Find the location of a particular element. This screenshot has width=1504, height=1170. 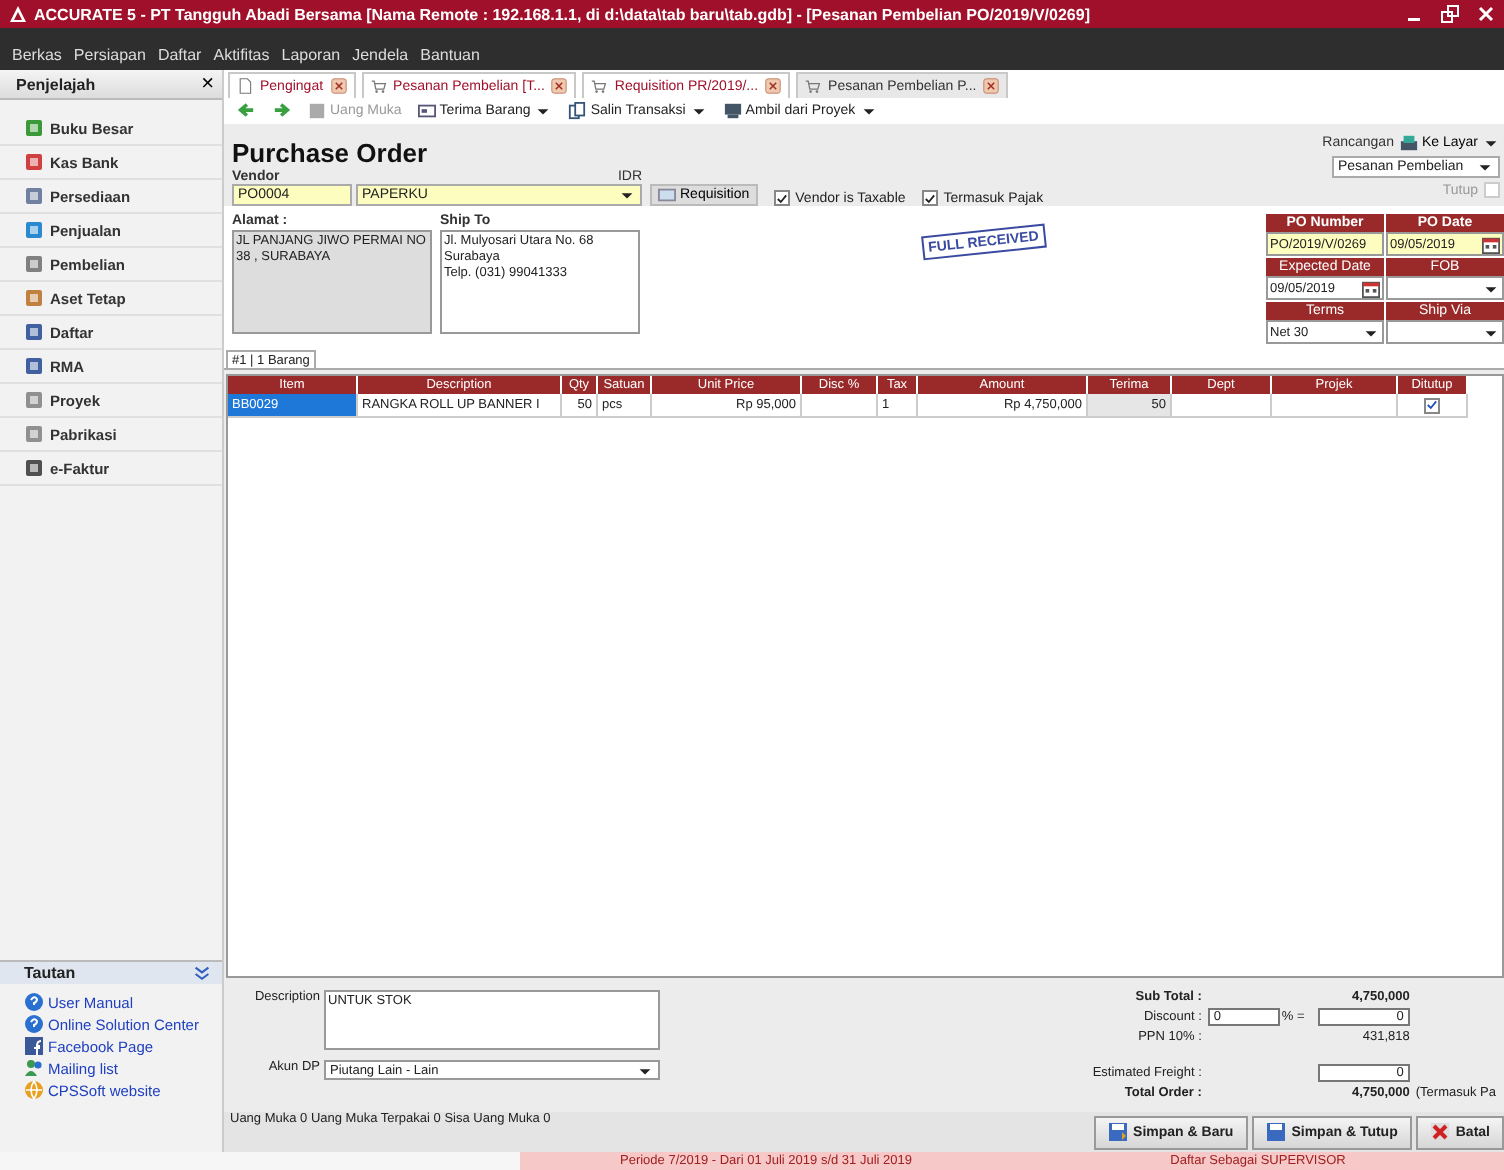

restore-icon is located at coordinates (1450, 14).